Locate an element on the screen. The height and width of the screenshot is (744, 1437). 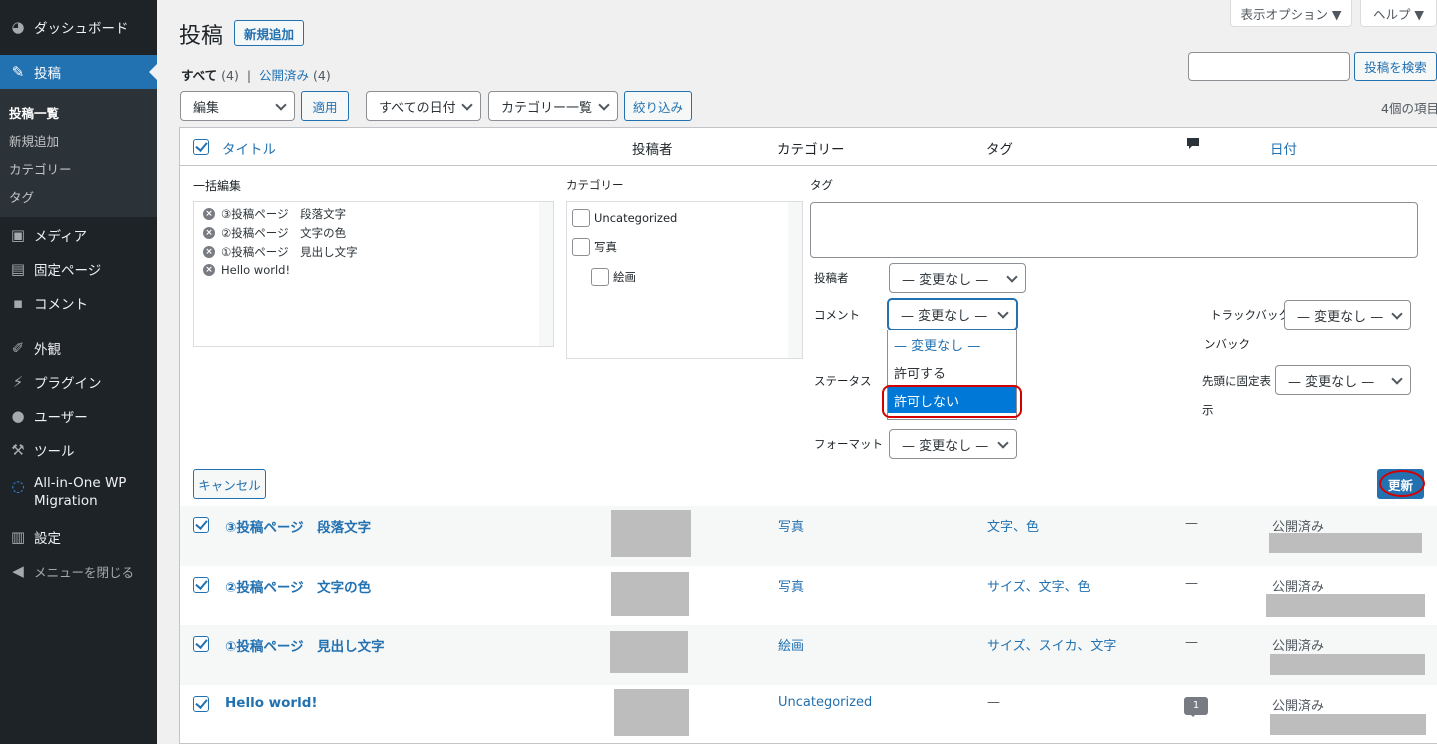
column-date: 日付 is located at coordinates (1283, 148).